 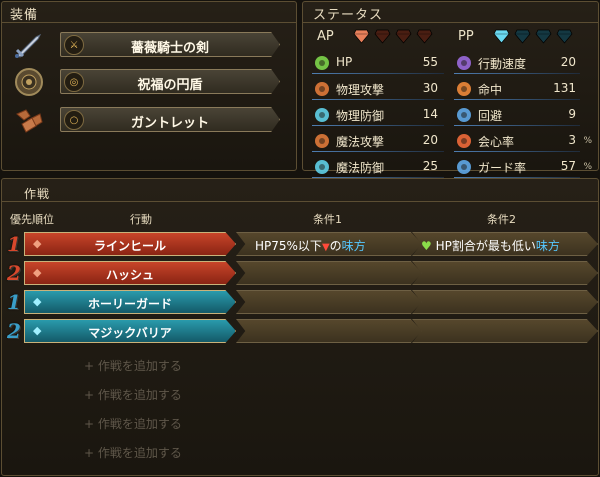 I want to click on stat-value: 9, so click(x=572, y=114).